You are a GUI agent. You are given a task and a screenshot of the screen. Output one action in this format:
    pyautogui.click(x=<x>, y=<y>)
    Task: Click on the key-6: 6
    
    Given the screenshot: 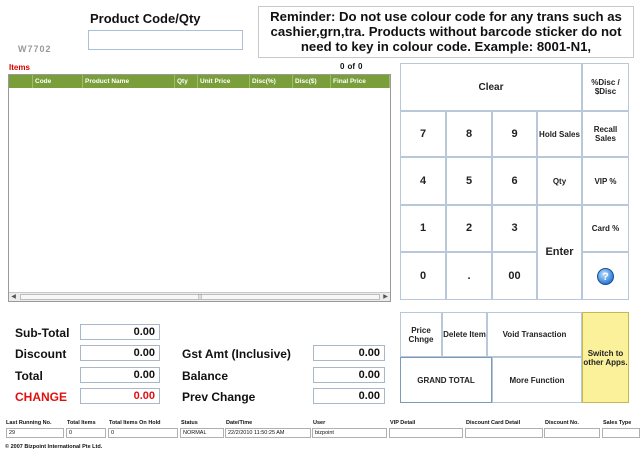 What is the action you would take?
    pyautogui.click(x=514, y=181)
    